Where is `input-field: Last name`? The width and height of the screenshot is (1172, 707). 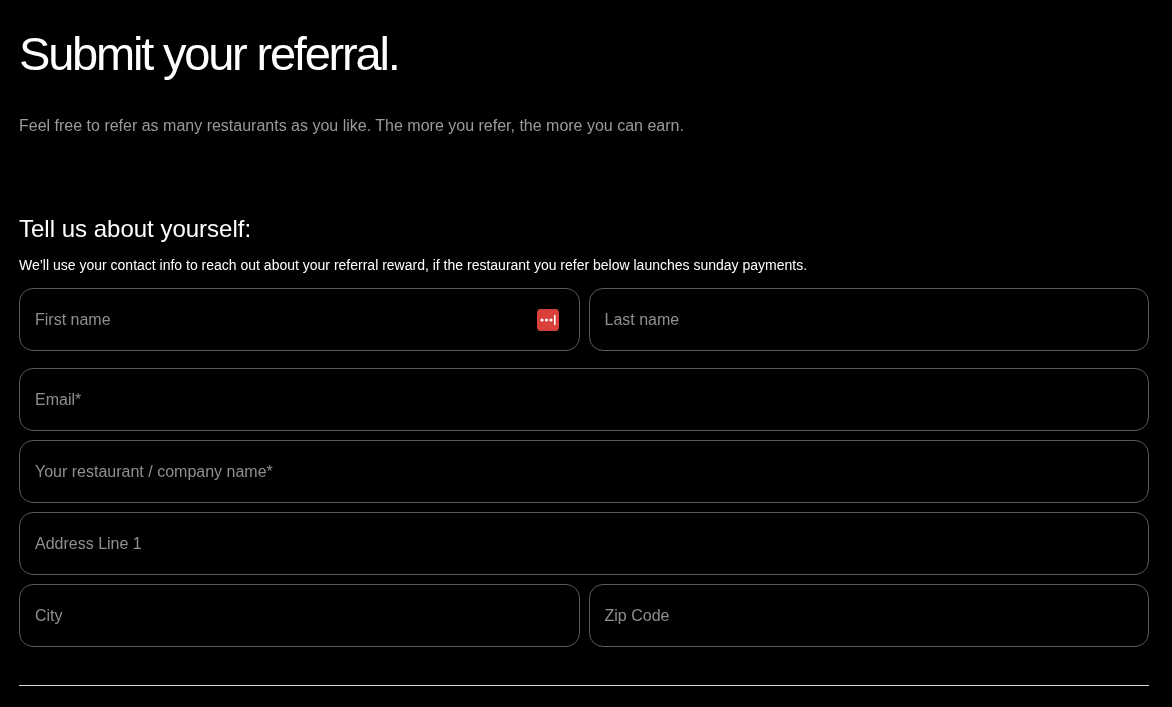
input-field: Last name is located at coordinates (868, 319).